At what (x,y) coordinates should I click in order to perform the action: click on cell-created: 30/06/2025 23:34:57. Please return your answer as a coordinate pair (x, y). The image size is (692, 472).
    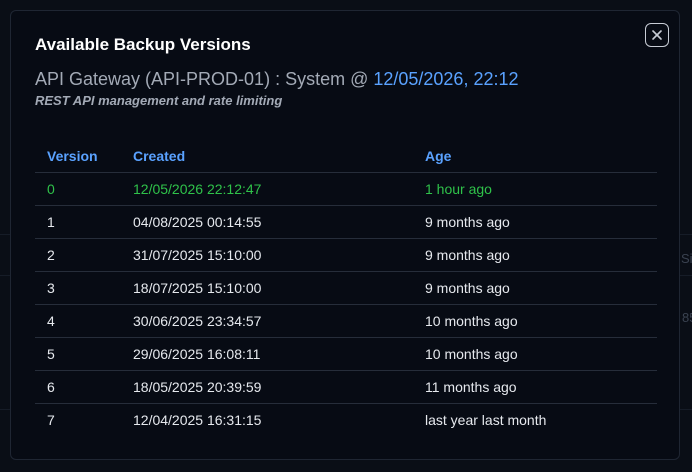
    Looking at the image, I should click on (267, 321).